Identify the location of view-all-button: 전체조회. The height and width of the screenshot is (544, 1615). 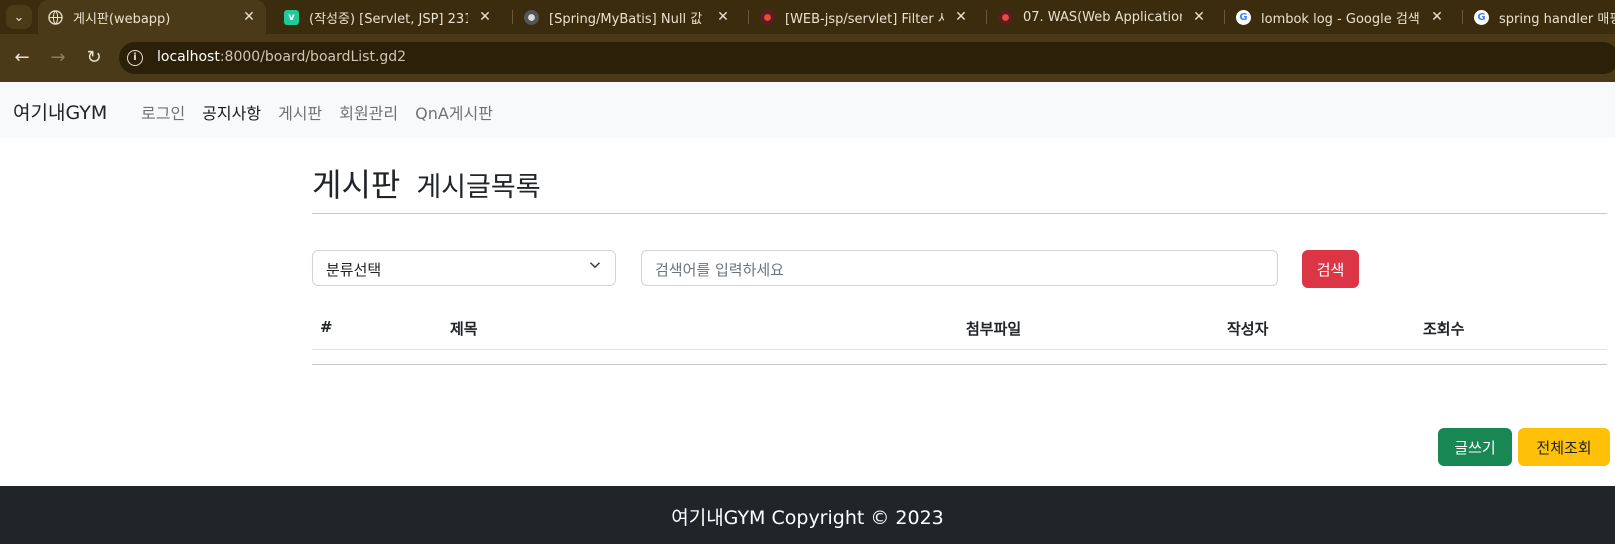
(1564, 447).